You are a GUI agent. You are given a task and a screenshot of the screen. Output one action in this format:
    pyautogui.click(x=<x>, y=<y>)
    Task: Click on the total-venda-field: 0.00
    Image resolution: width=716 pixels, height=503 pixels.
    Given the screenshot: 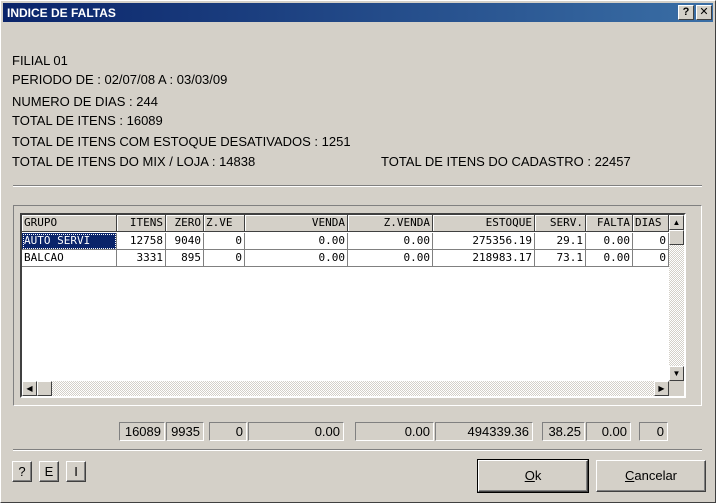 What is the action you would take?
    pyautogui.click(x=296, y=431)
    